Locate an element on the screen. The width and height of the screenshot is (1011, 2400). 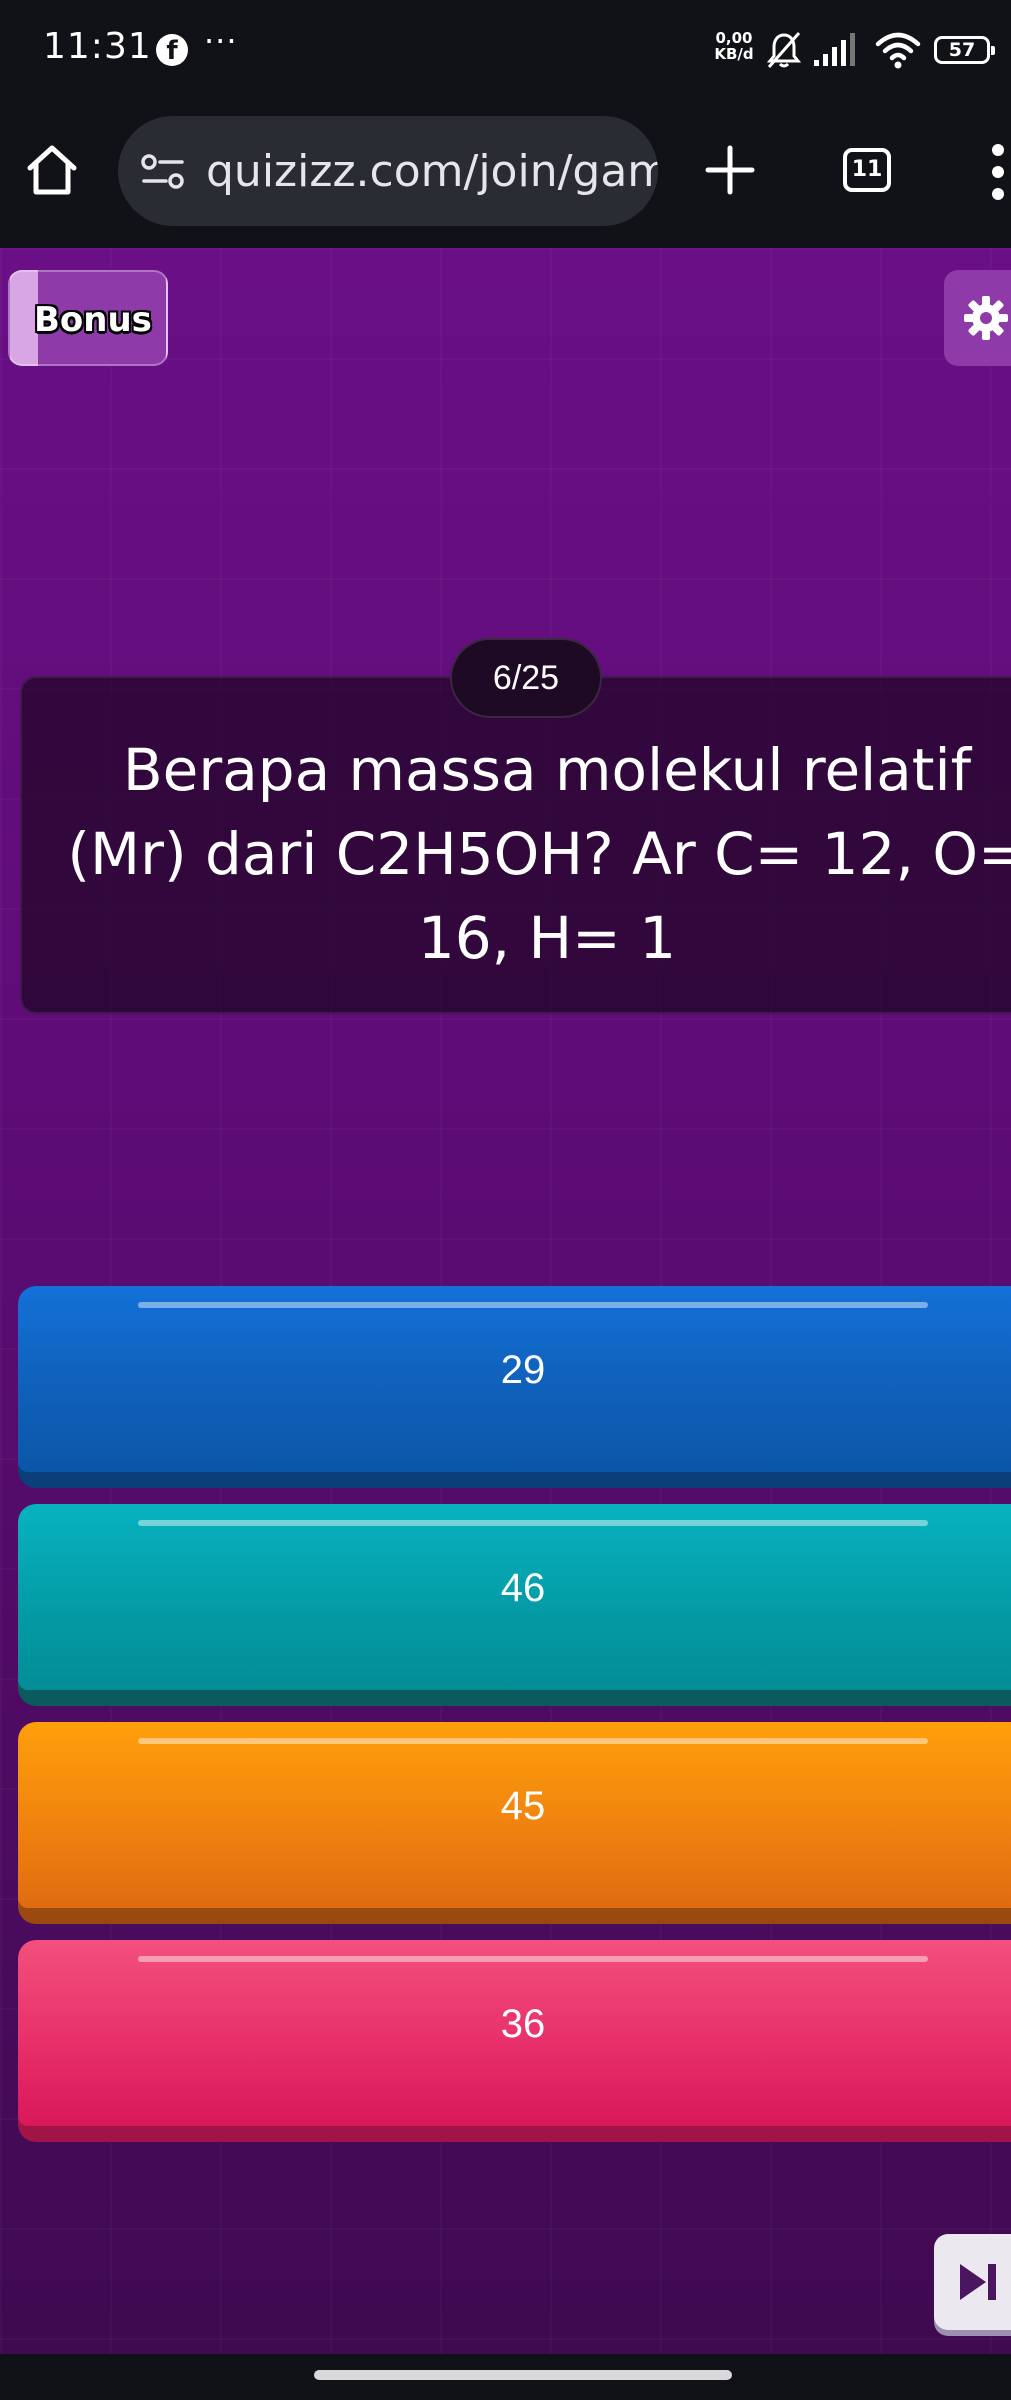
browser-toolbar: quizizz.com/join/game 11 is located at coordinates (505, 173).